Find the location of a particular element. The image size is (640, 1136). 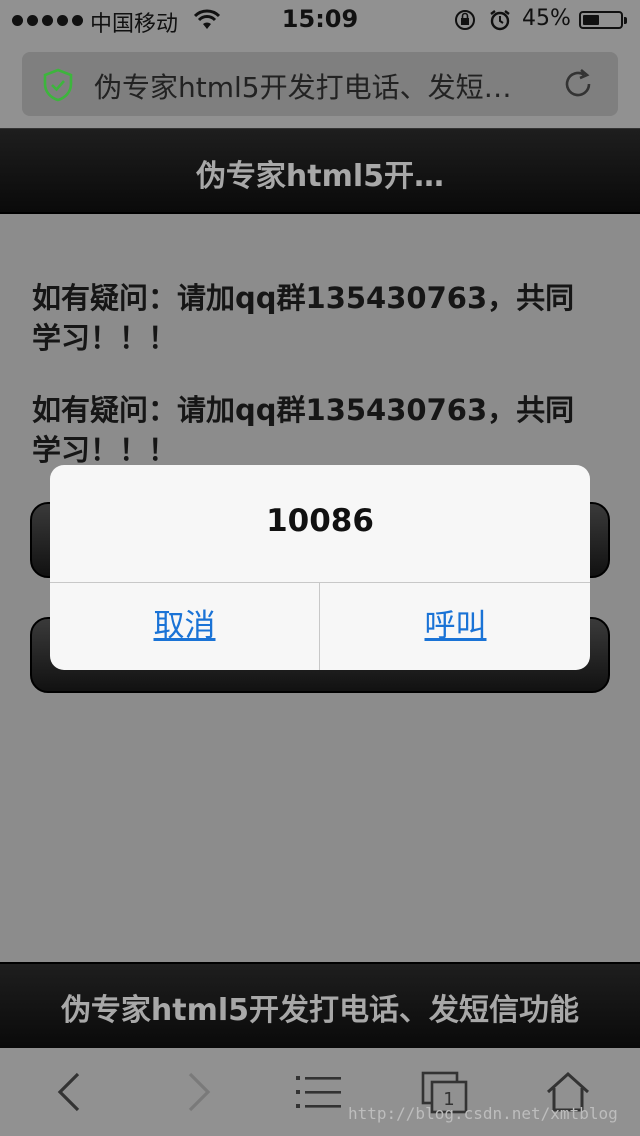

dialog-button-divider is located at coordinates (319, 626).